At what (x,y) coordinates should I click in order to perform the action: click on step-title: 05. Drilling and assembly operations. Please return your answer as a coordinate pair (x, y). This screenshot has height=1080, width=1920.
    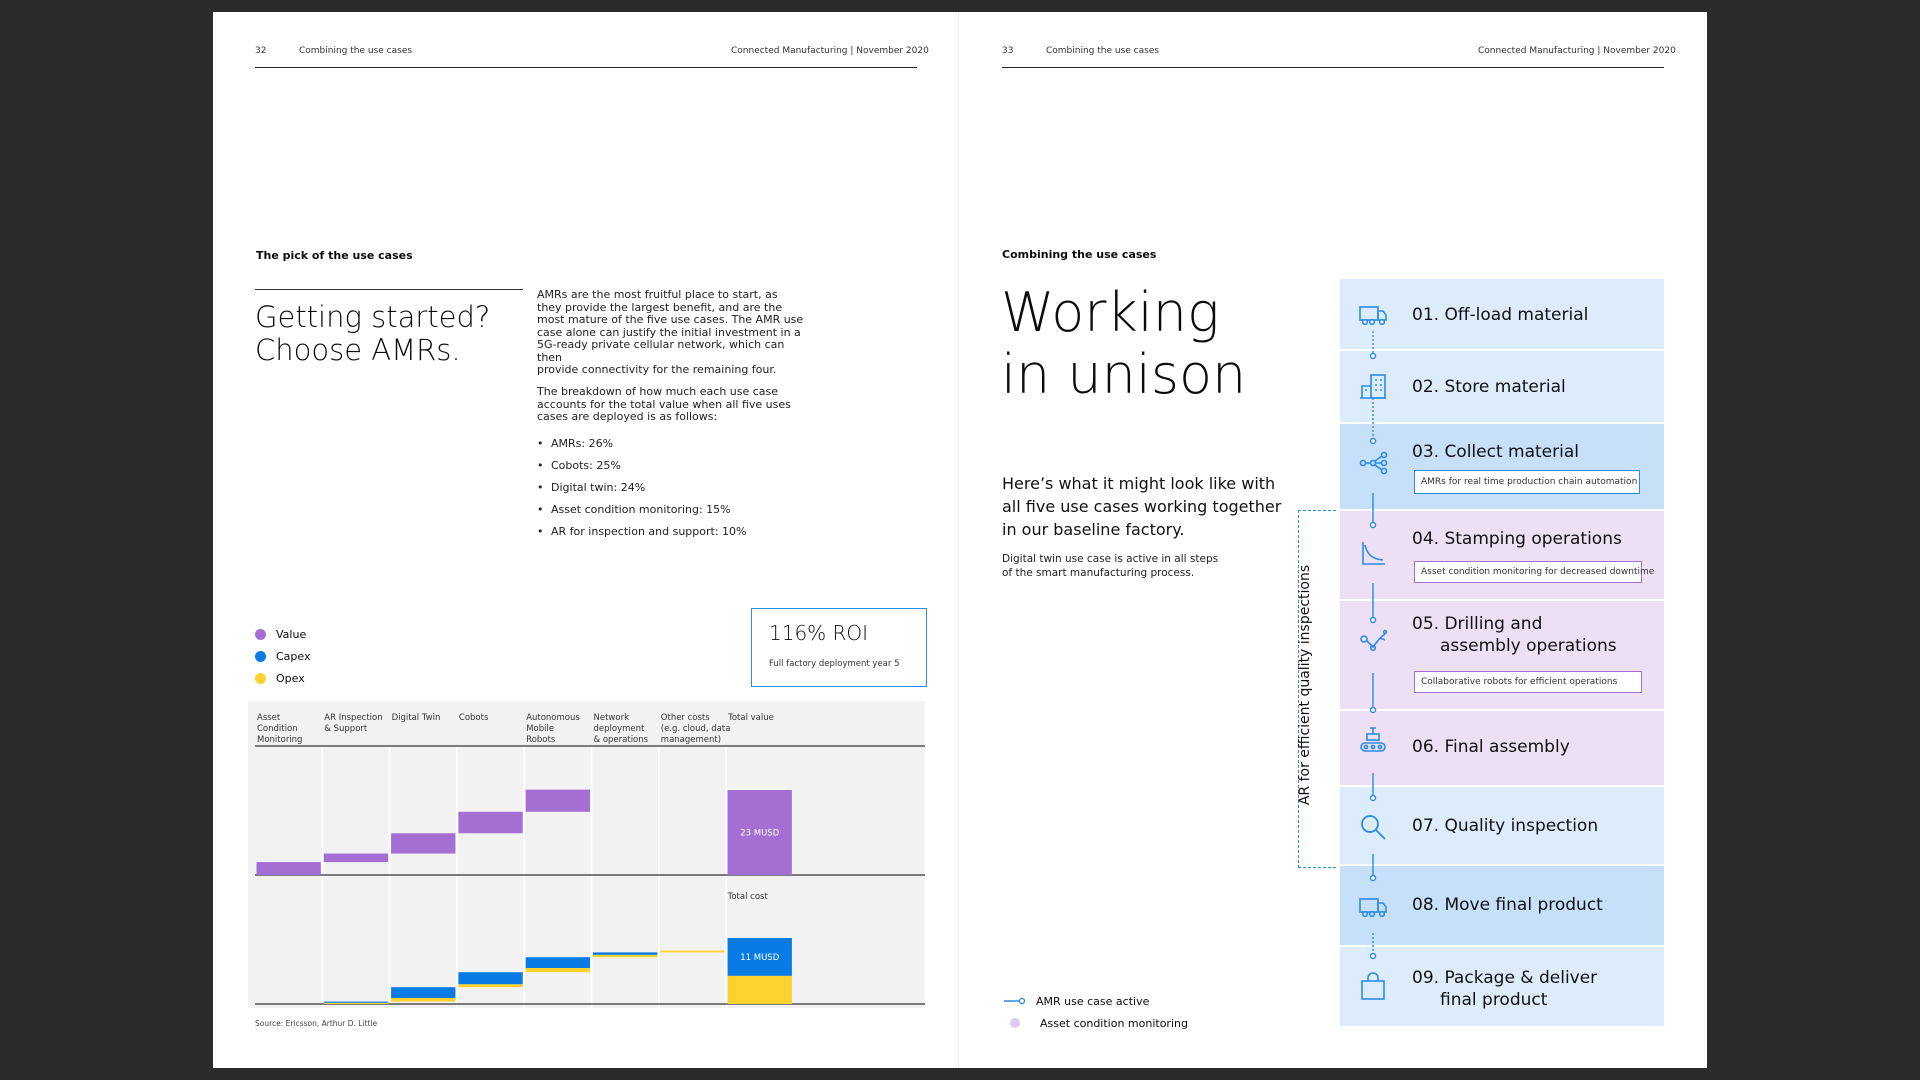
    Looking at the image, I should click on (1514, 635).